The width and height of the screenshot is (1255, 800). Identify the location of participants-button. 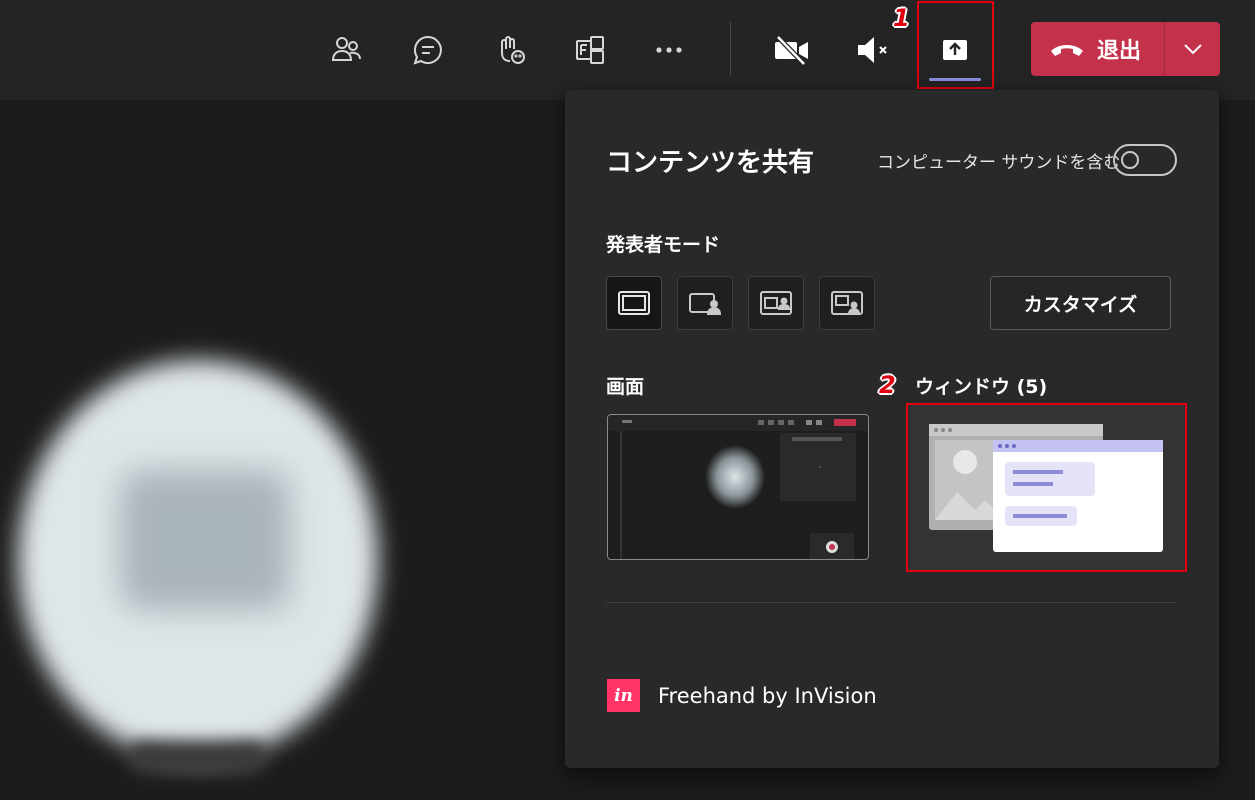
(346, 50).